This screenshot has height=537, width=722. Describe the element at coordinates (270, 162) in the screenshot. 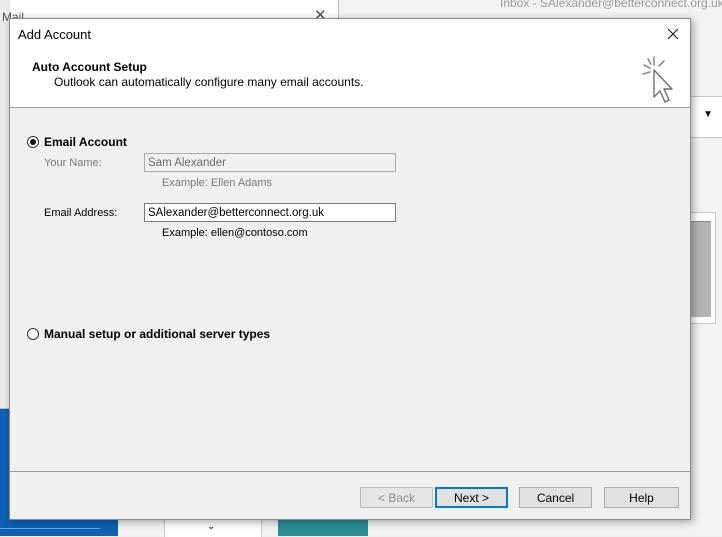

I see `your-name-field: Sam Alexander` at that location.